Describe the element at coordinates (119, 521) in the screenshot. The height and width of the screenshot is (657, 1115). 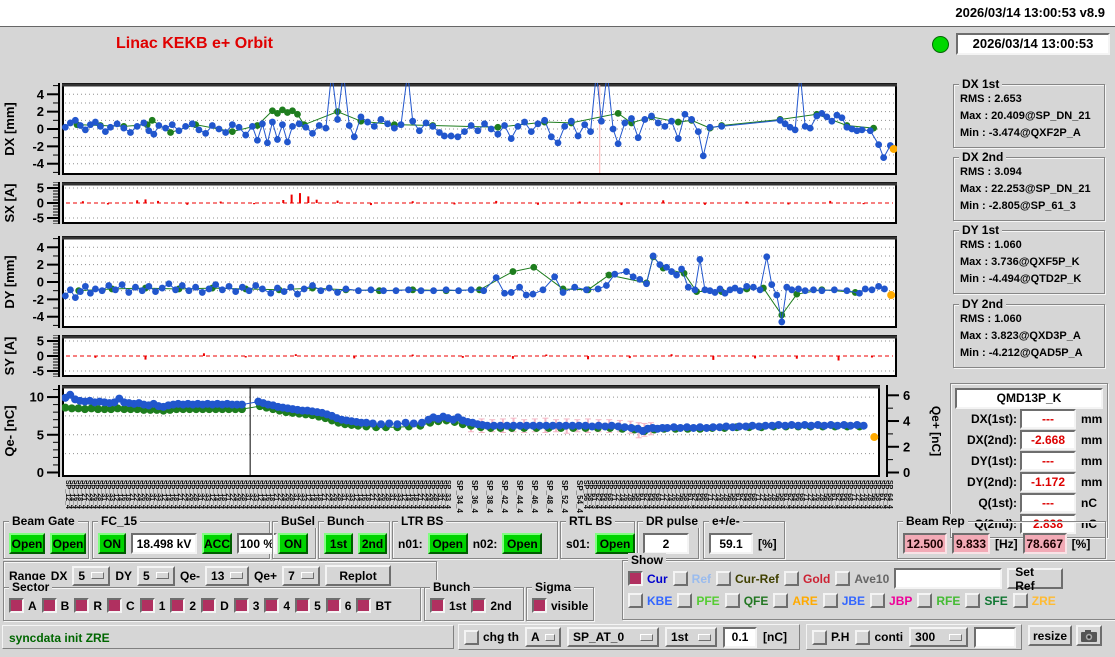
I see `group-fc-15-title: FC_15` at that location.